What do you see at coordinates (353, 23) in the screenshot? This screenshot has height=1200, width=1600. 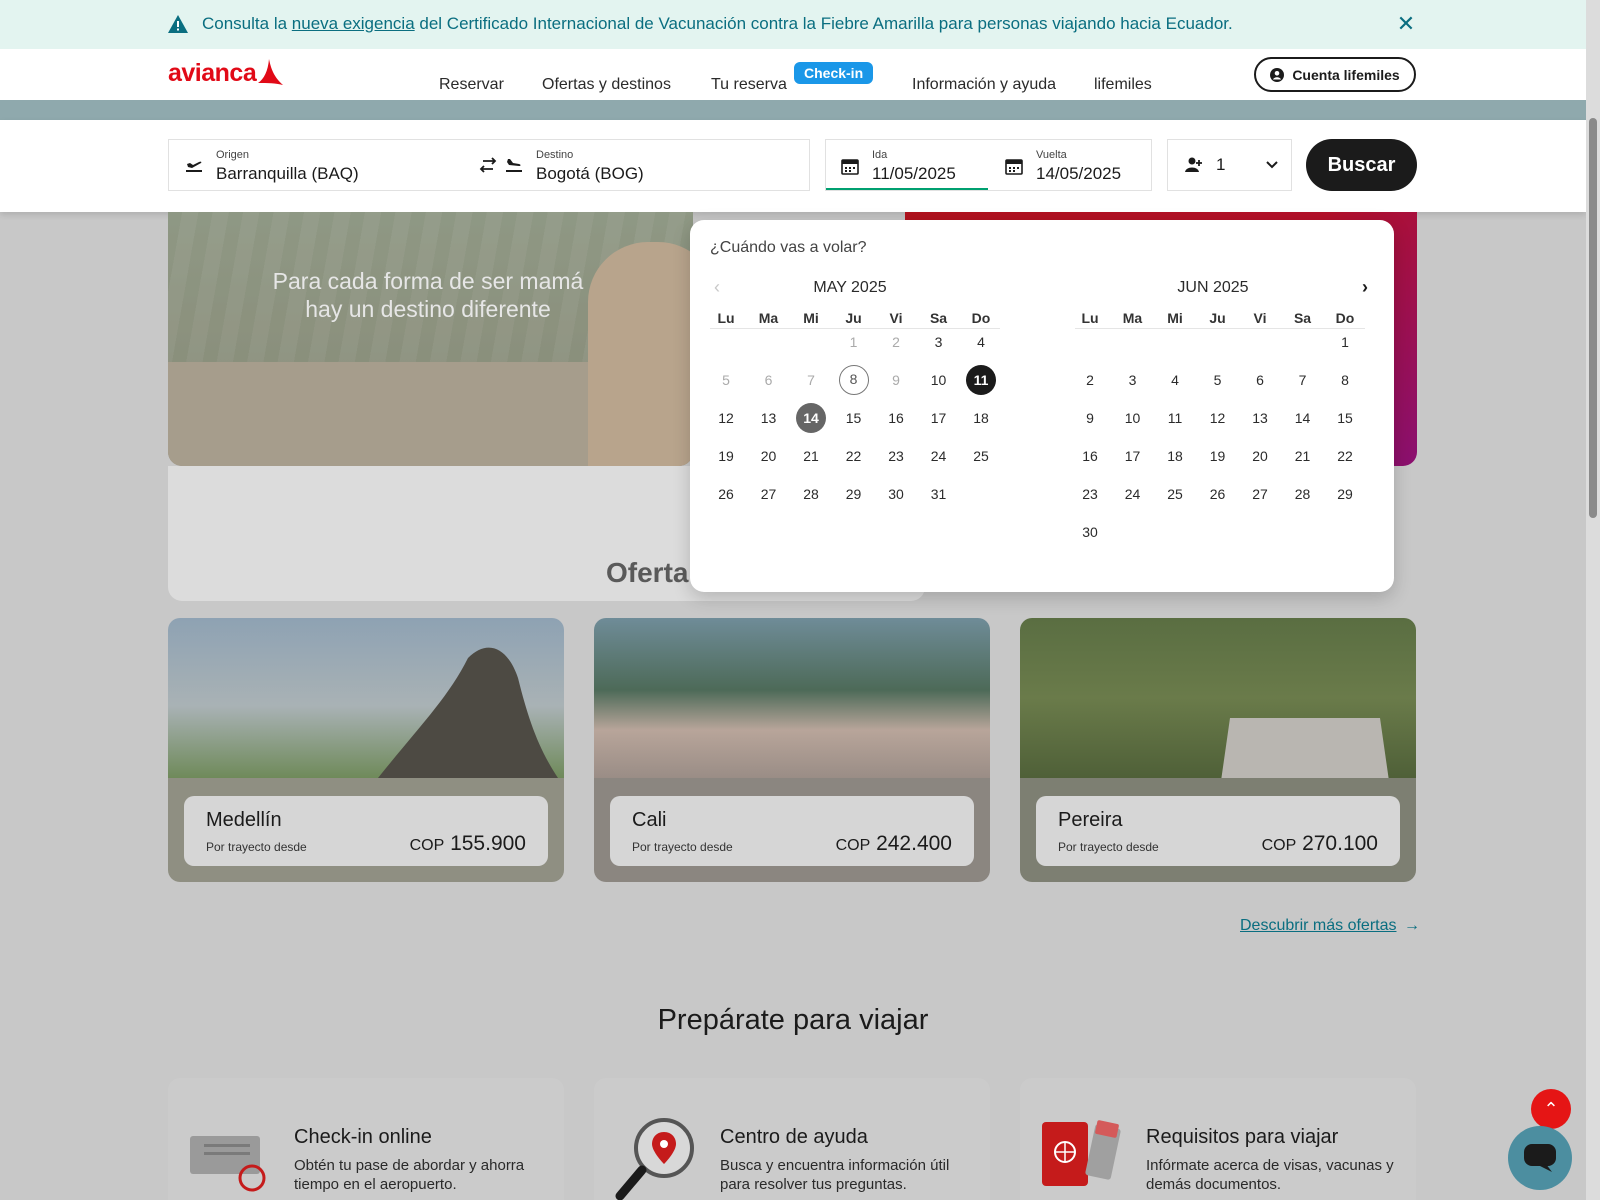 I see `notice-link: nueva exigencia` at bounding box center [353, 23].